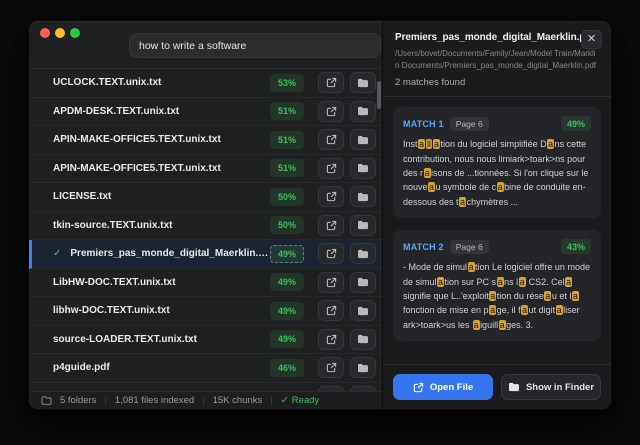 The width and height of the screenshot is (640, 445). Describe the element at coordinates (170, 254) in the screenshot. I see `file-name: Premiers_pas_monde_digital_Maerklin.pdf` at that location.